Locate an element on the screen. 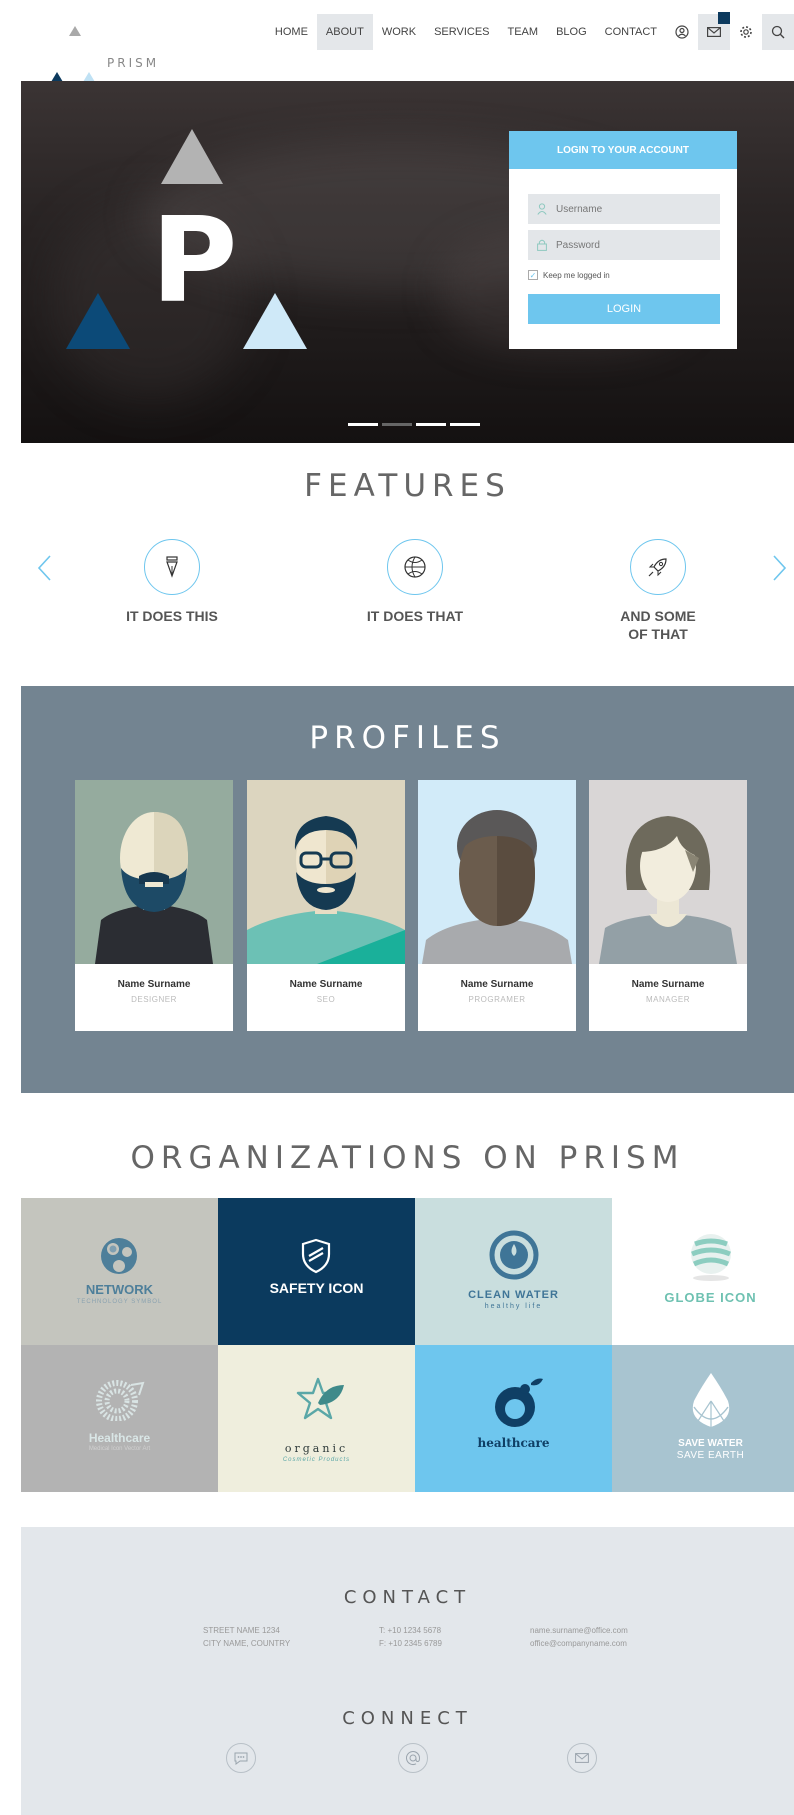 This screenshot has width=794, height=1815. profile-role: SEO is located at coordinates (326, 999).